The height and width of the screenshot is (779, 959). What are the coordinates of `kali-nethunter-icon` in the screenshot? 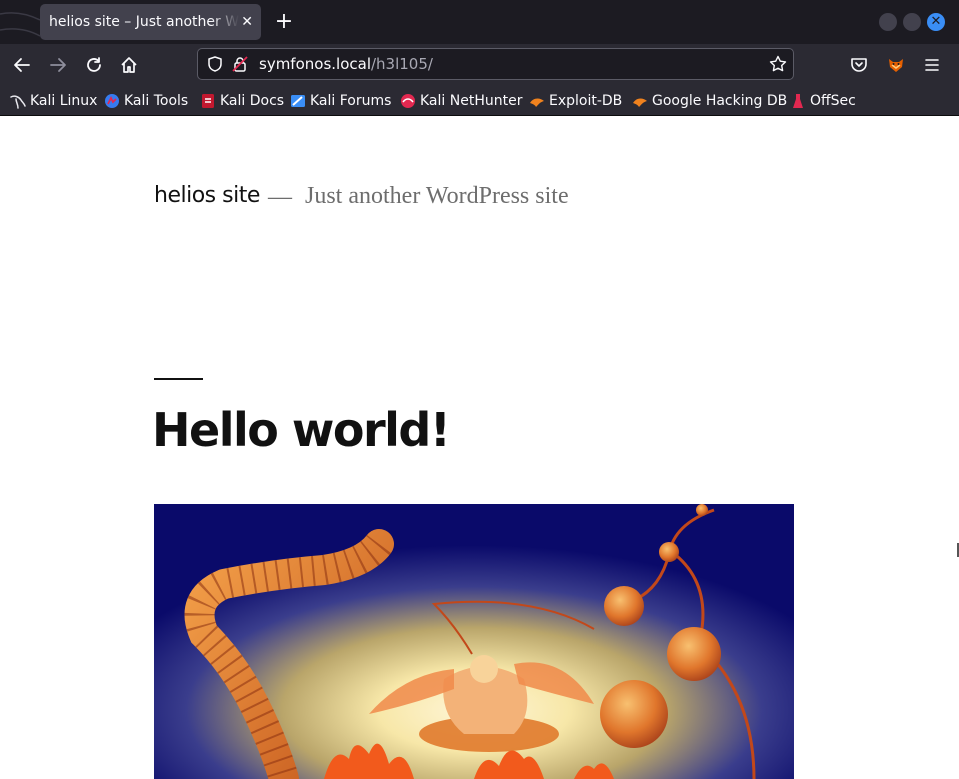 It's located at (408, 101).